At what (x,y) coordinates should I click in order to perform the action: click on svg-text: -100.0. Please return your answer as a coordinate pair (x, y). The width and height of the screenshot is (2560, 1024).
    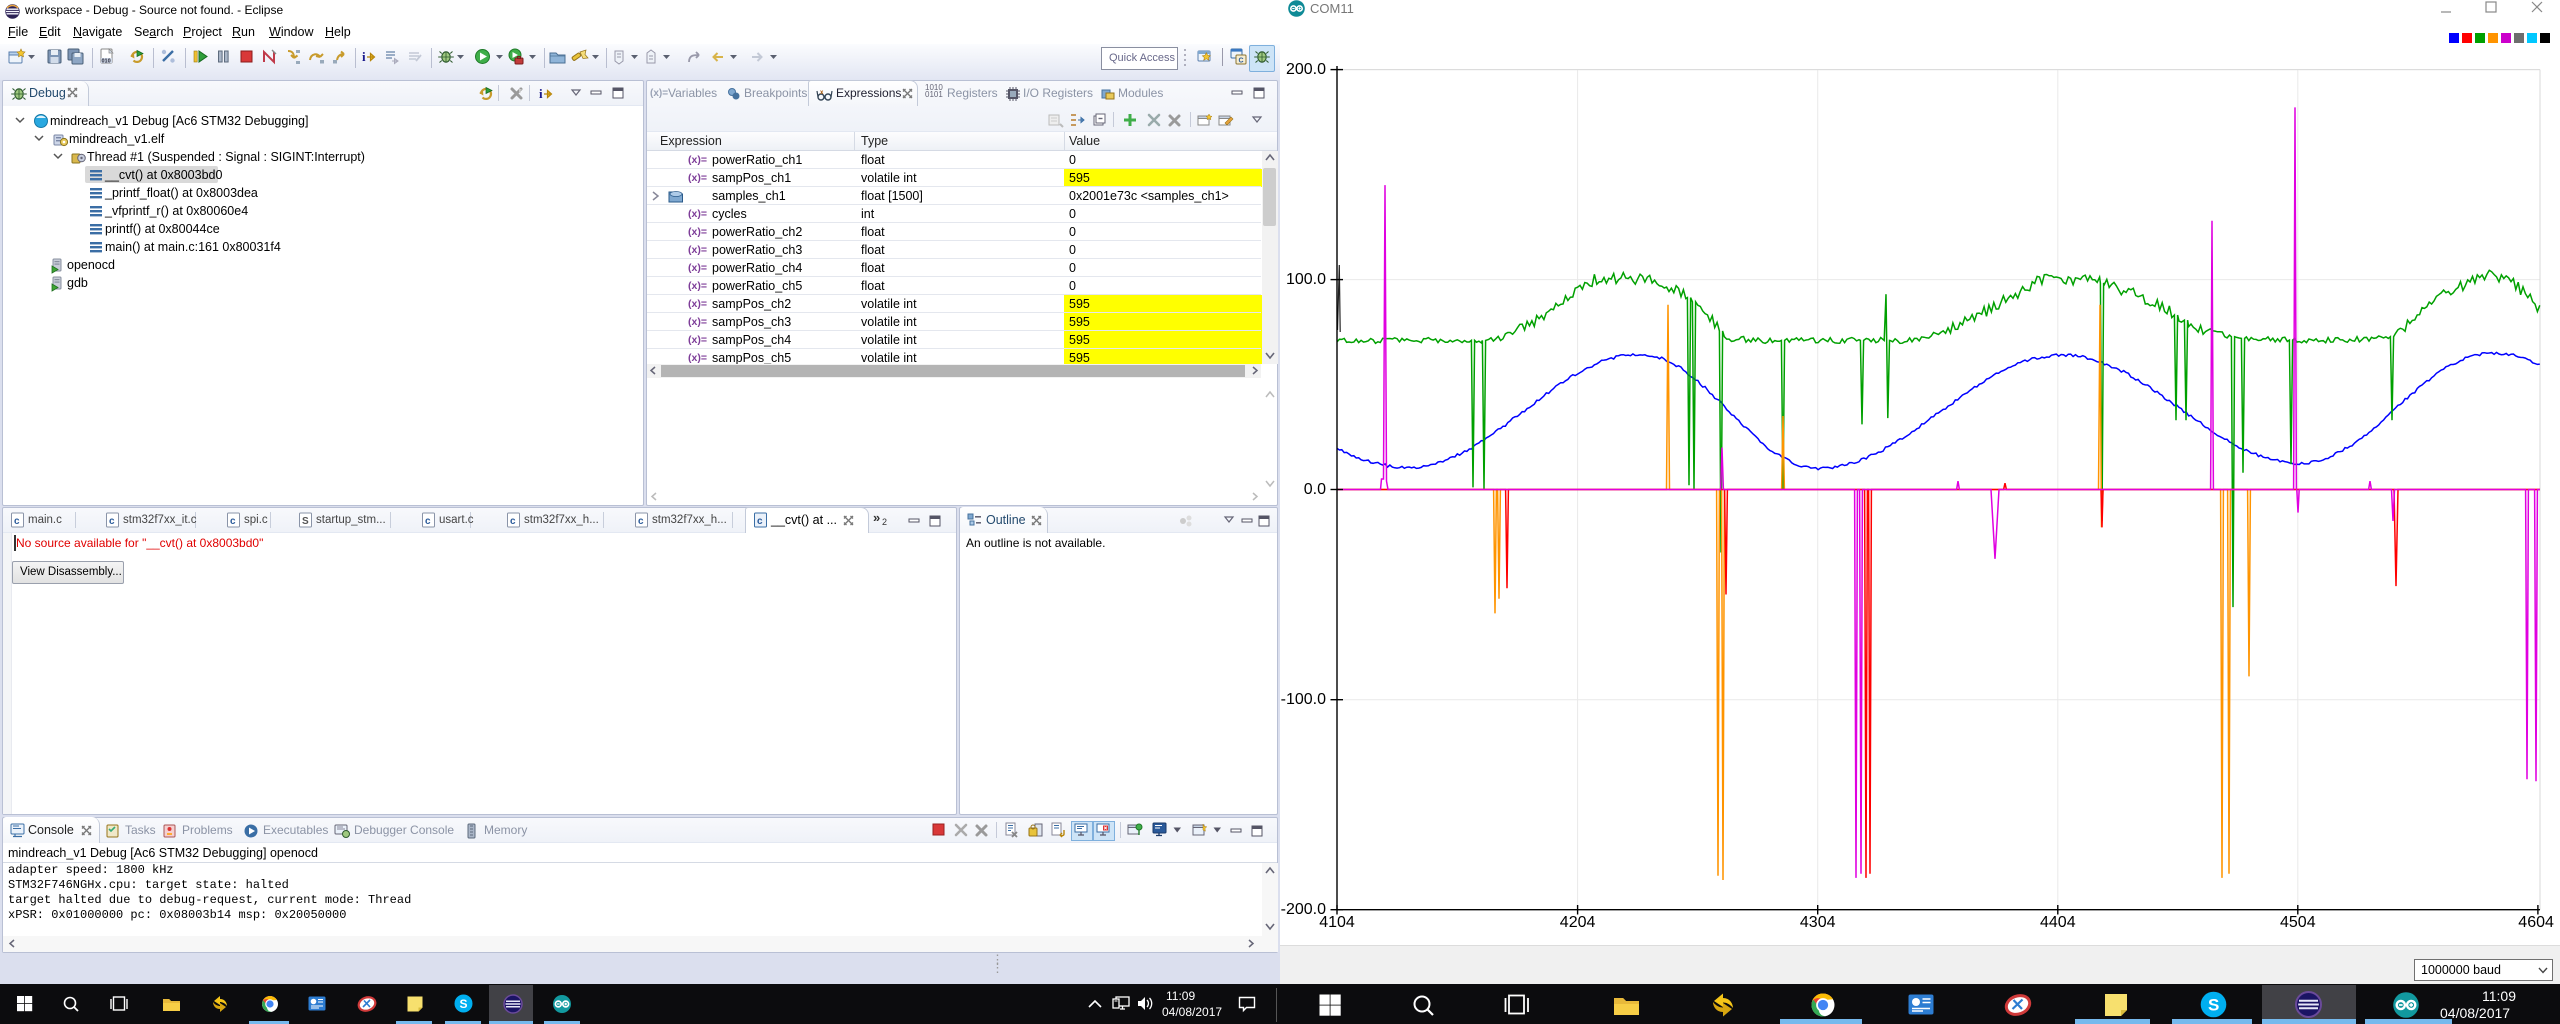
    Looking at the image, I should click on (1303, 699).